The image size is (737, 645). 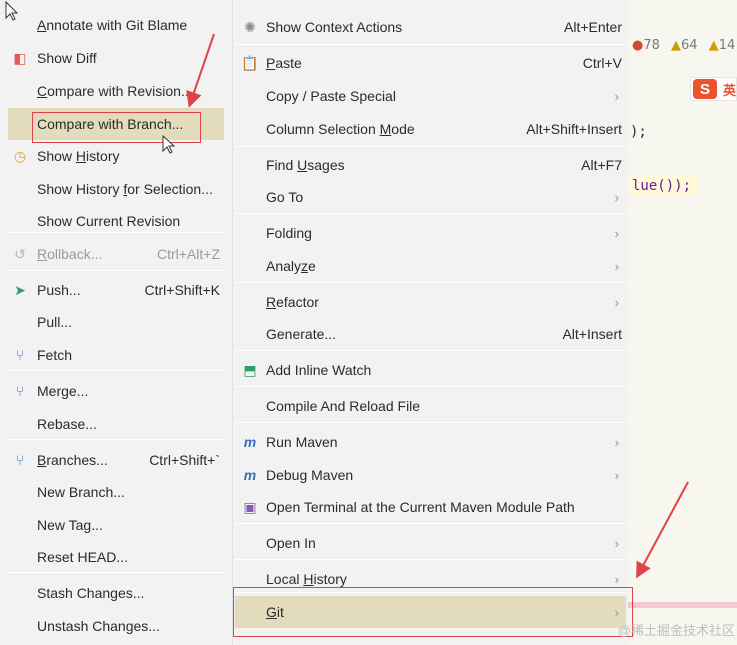 I want to click on menu-item-copy-paste-special: Copy / Paste Special ›, so click(x=430, y=96).